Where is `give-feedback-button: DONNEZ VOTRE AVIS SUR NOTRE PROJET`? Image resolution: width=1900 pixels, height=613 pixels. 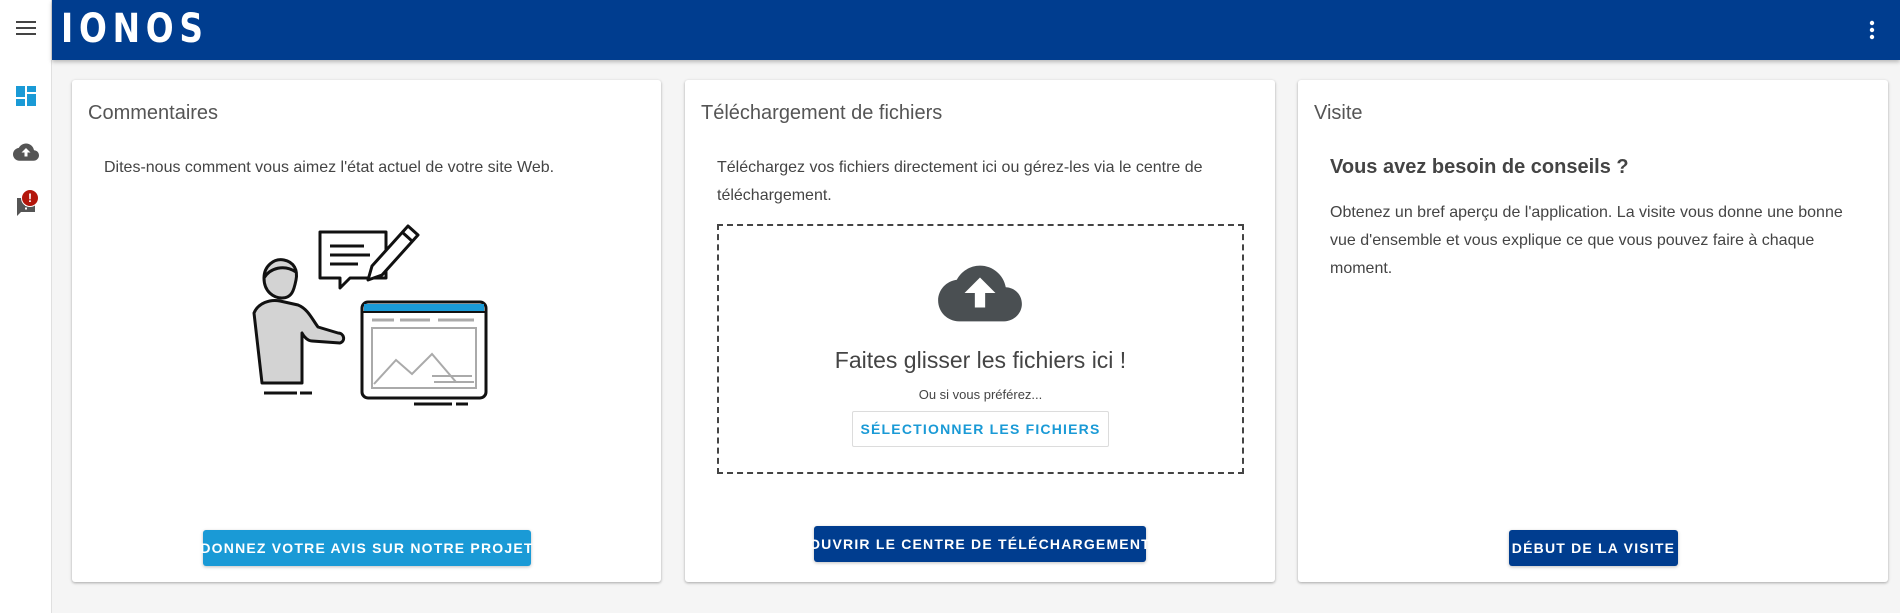
give-feedback-button: DONNEZ VOTRE AVIS SUR NOTRE PROJET is located at coordinates (366, 548).